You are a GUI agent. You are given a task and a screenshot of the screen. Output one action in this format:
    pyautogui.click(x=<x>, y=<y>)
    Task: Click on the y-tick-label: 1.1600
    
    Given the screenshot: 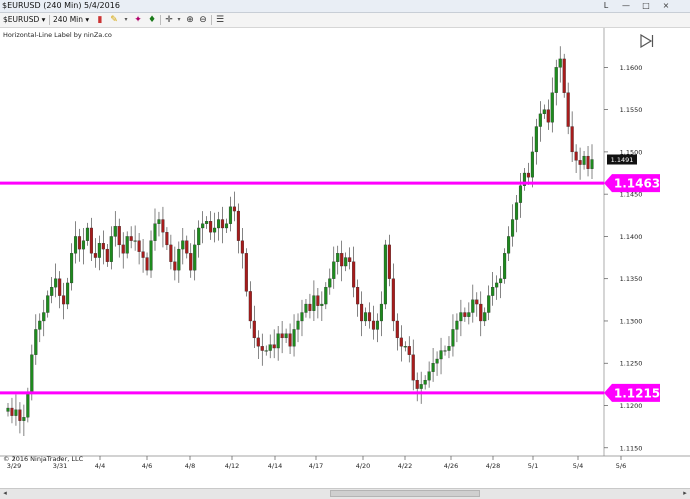 What is the action you would take?
    pyautogui.click(x=631, y=68)
    